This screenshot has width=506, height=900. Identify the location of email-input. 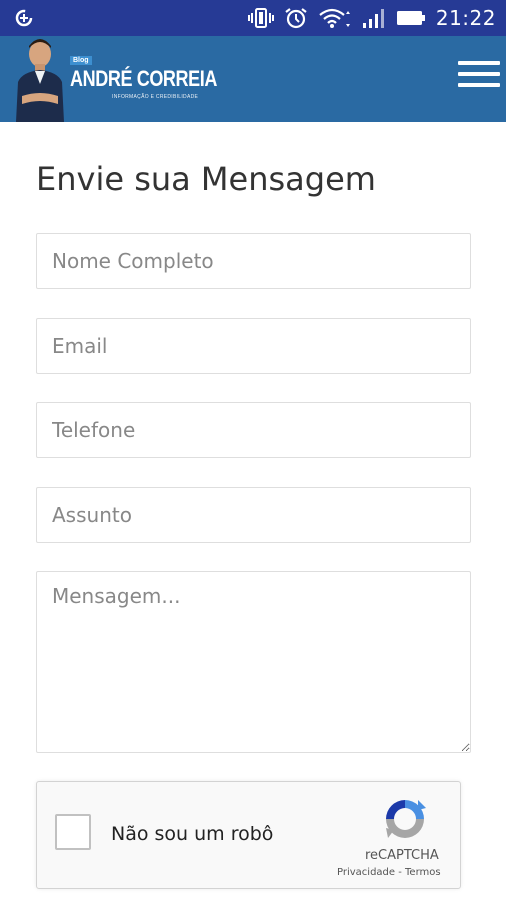
(253, 346).